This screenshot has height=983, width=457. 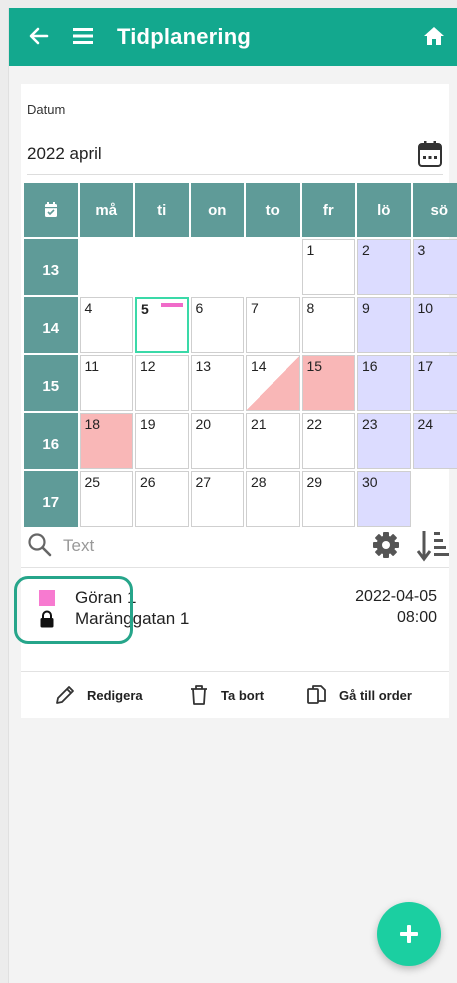 What do you see at coordinates (366, 308) in the screenshot?
I see `calendar-day-number: 9` at bounding box center [366, 308].